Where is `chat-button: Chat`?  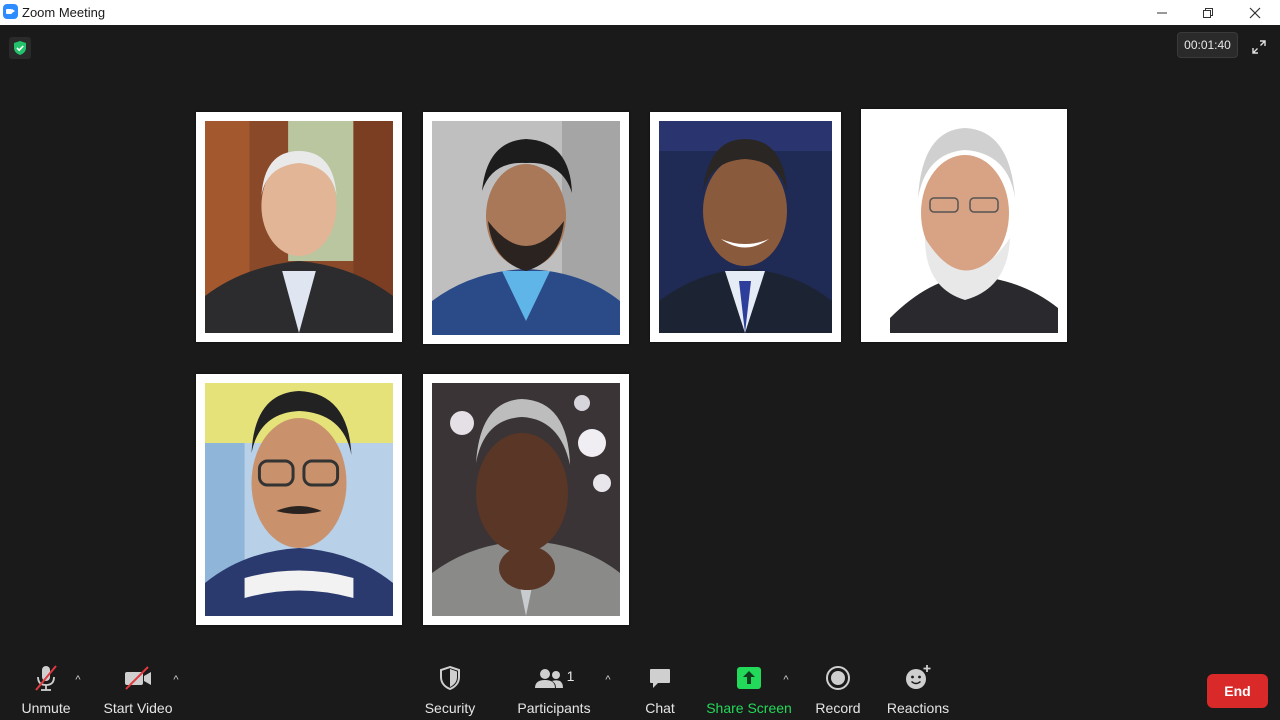
chat-button: Chat is located at coordinates (660, 690).